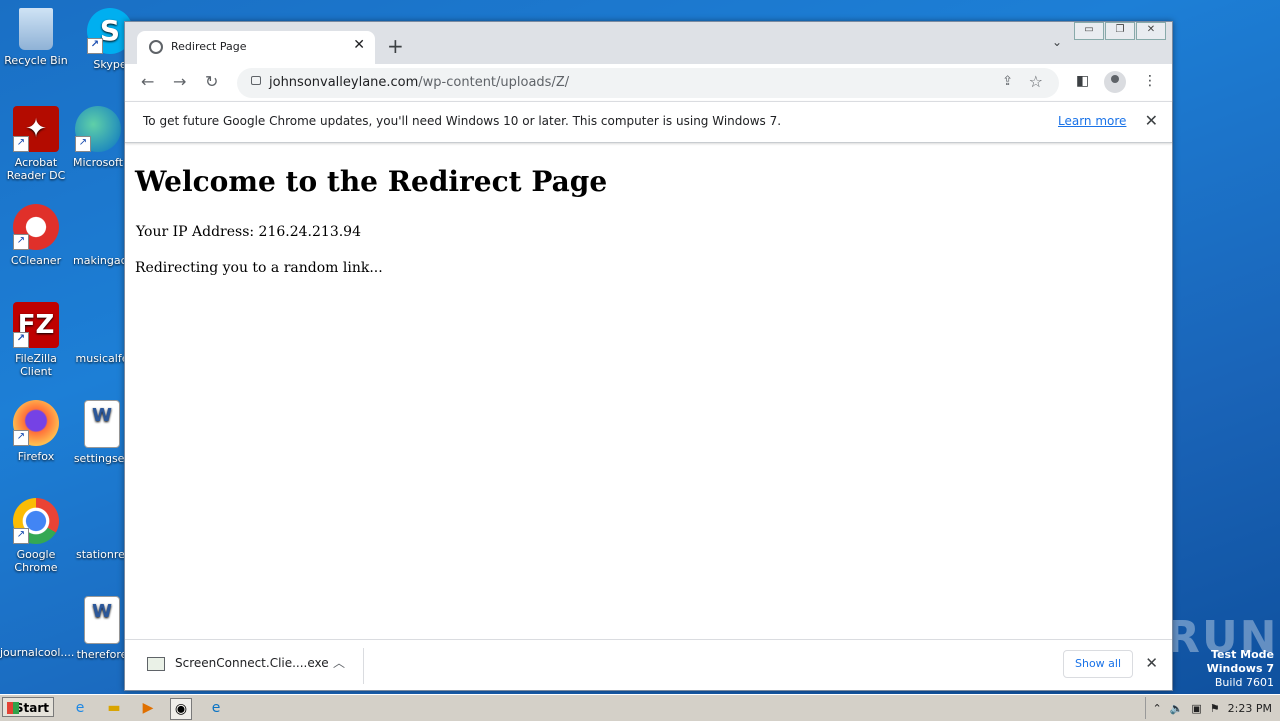  Describe the element at coordinates (371, 181) in the screenshot. I see `page-heading: Welcome to the Redirect Page` at that location.